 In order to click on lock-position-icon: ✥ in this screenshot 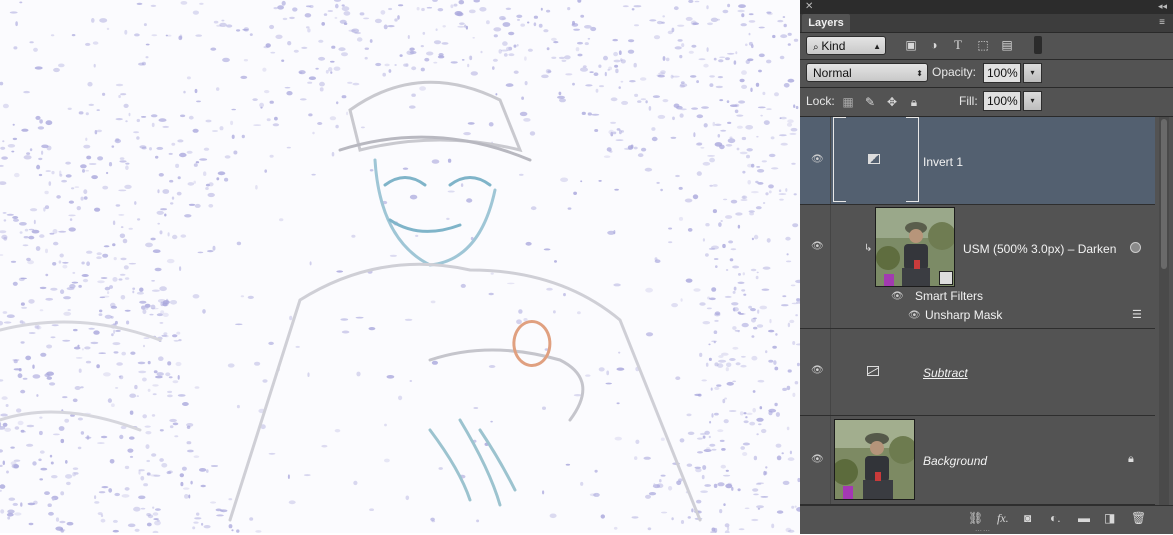, I will do `click(892, 102)`.